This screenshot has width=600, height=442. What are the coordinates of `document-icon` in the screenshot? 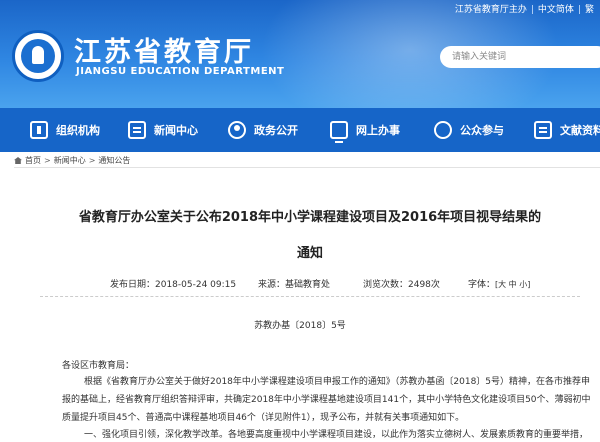 It's located at (543, 130).